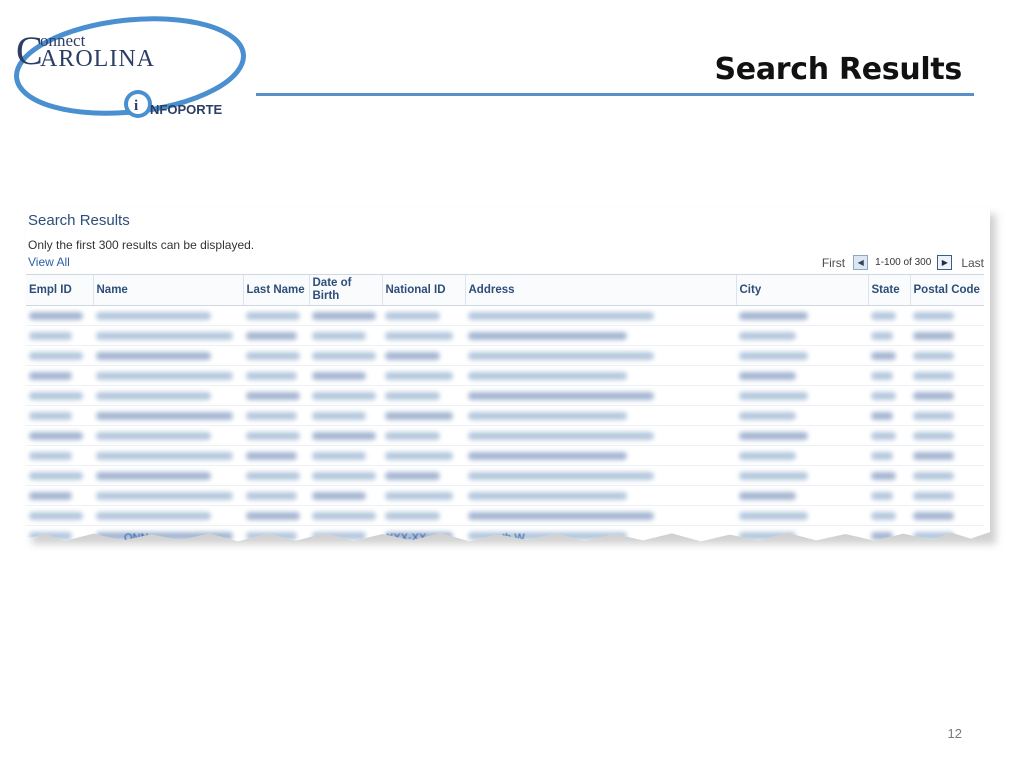  What do you see at coordinates (615, 94) in the screenshot?
I see `title-divider` at bounding box center [615, 94].